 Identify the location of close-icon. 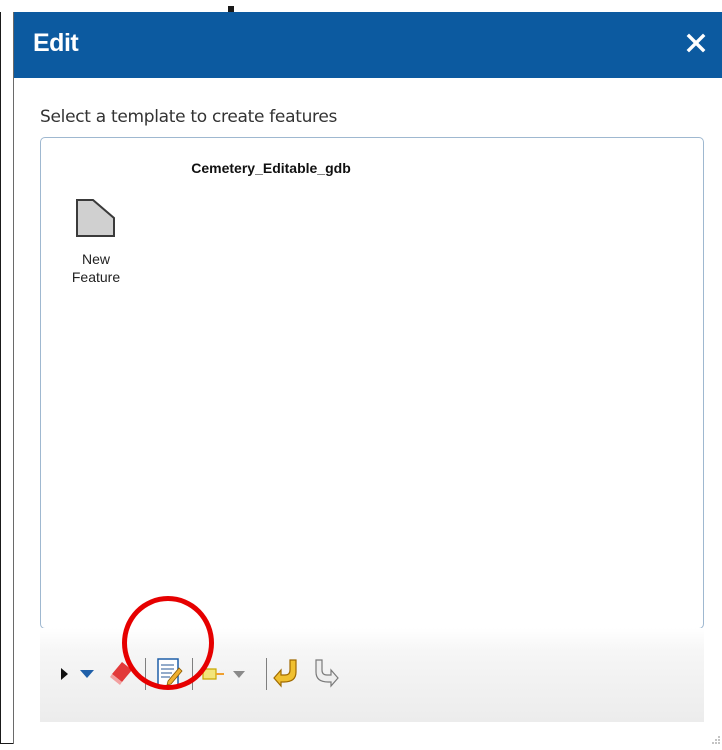
(696, 43).